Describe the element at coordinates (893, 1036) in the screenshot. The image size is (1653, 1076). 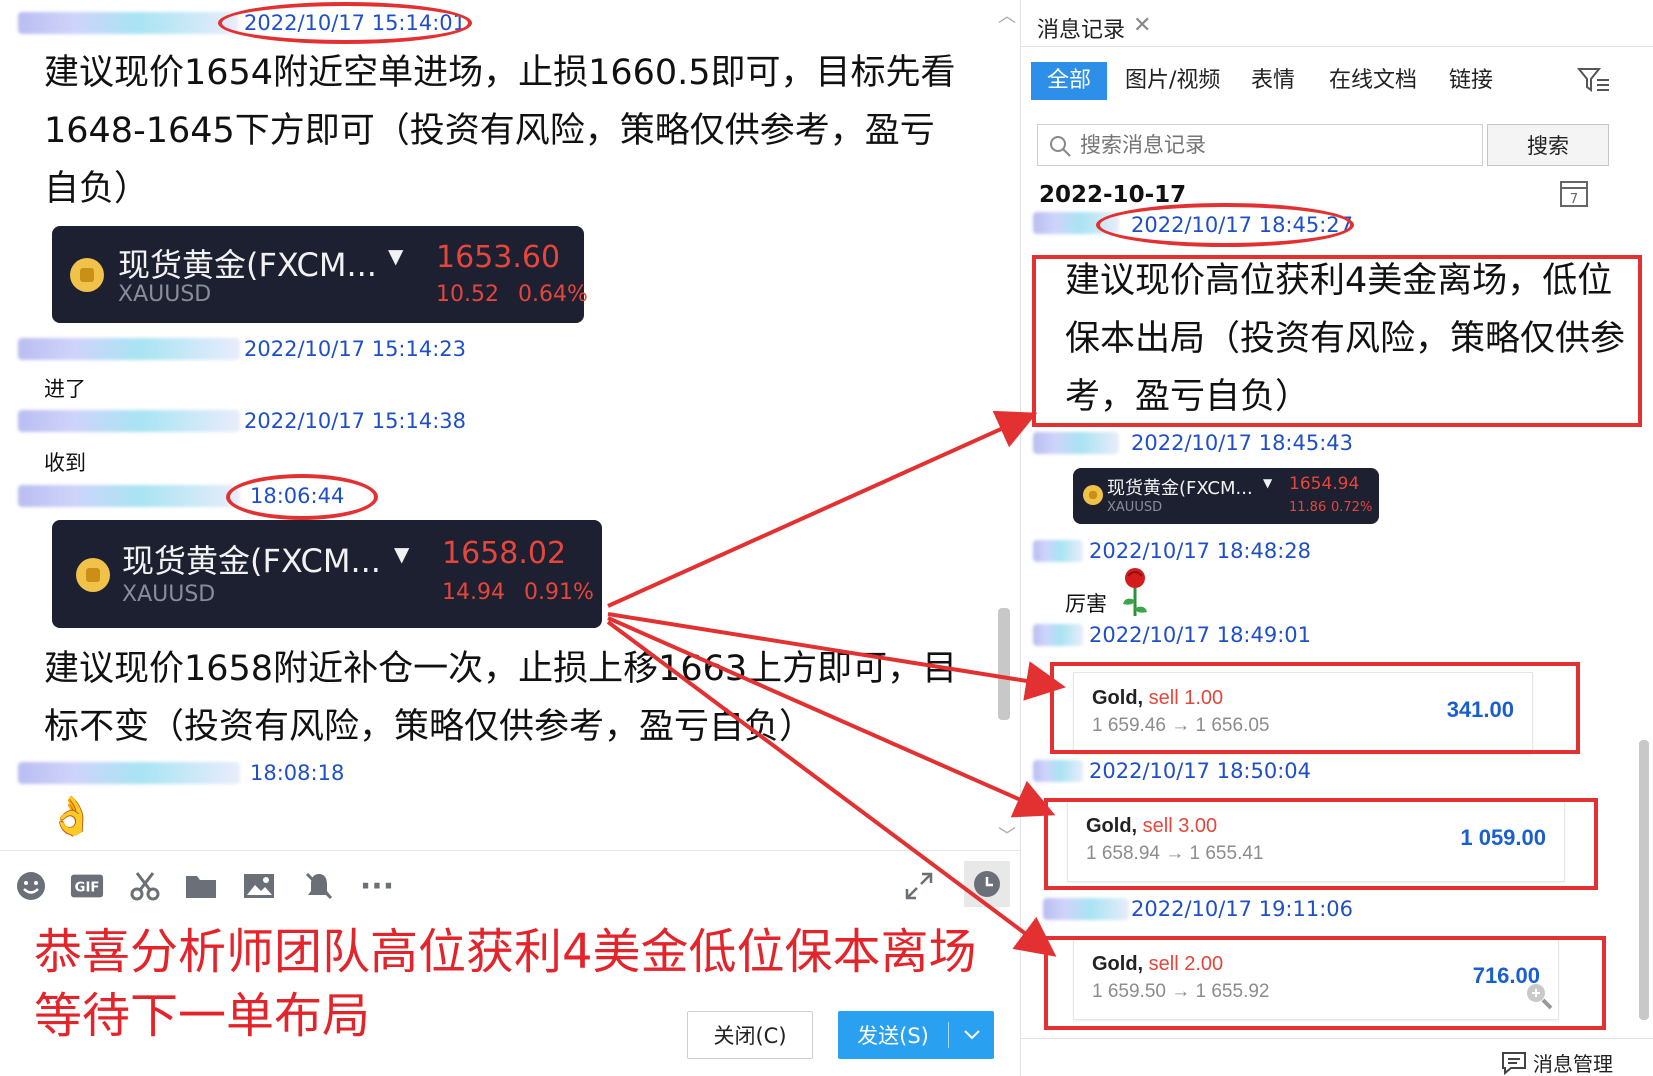
I see `send-button-label: 发送(S)` at that location.